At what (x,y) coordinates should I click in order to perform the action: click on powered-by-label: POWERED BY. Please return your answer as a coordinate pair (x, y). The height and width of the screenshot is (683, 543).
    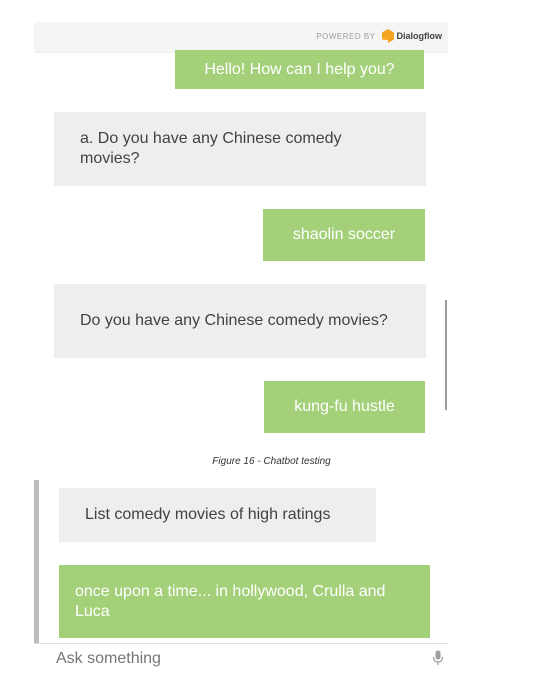
    Looking at the image, I should click on (346, 36).